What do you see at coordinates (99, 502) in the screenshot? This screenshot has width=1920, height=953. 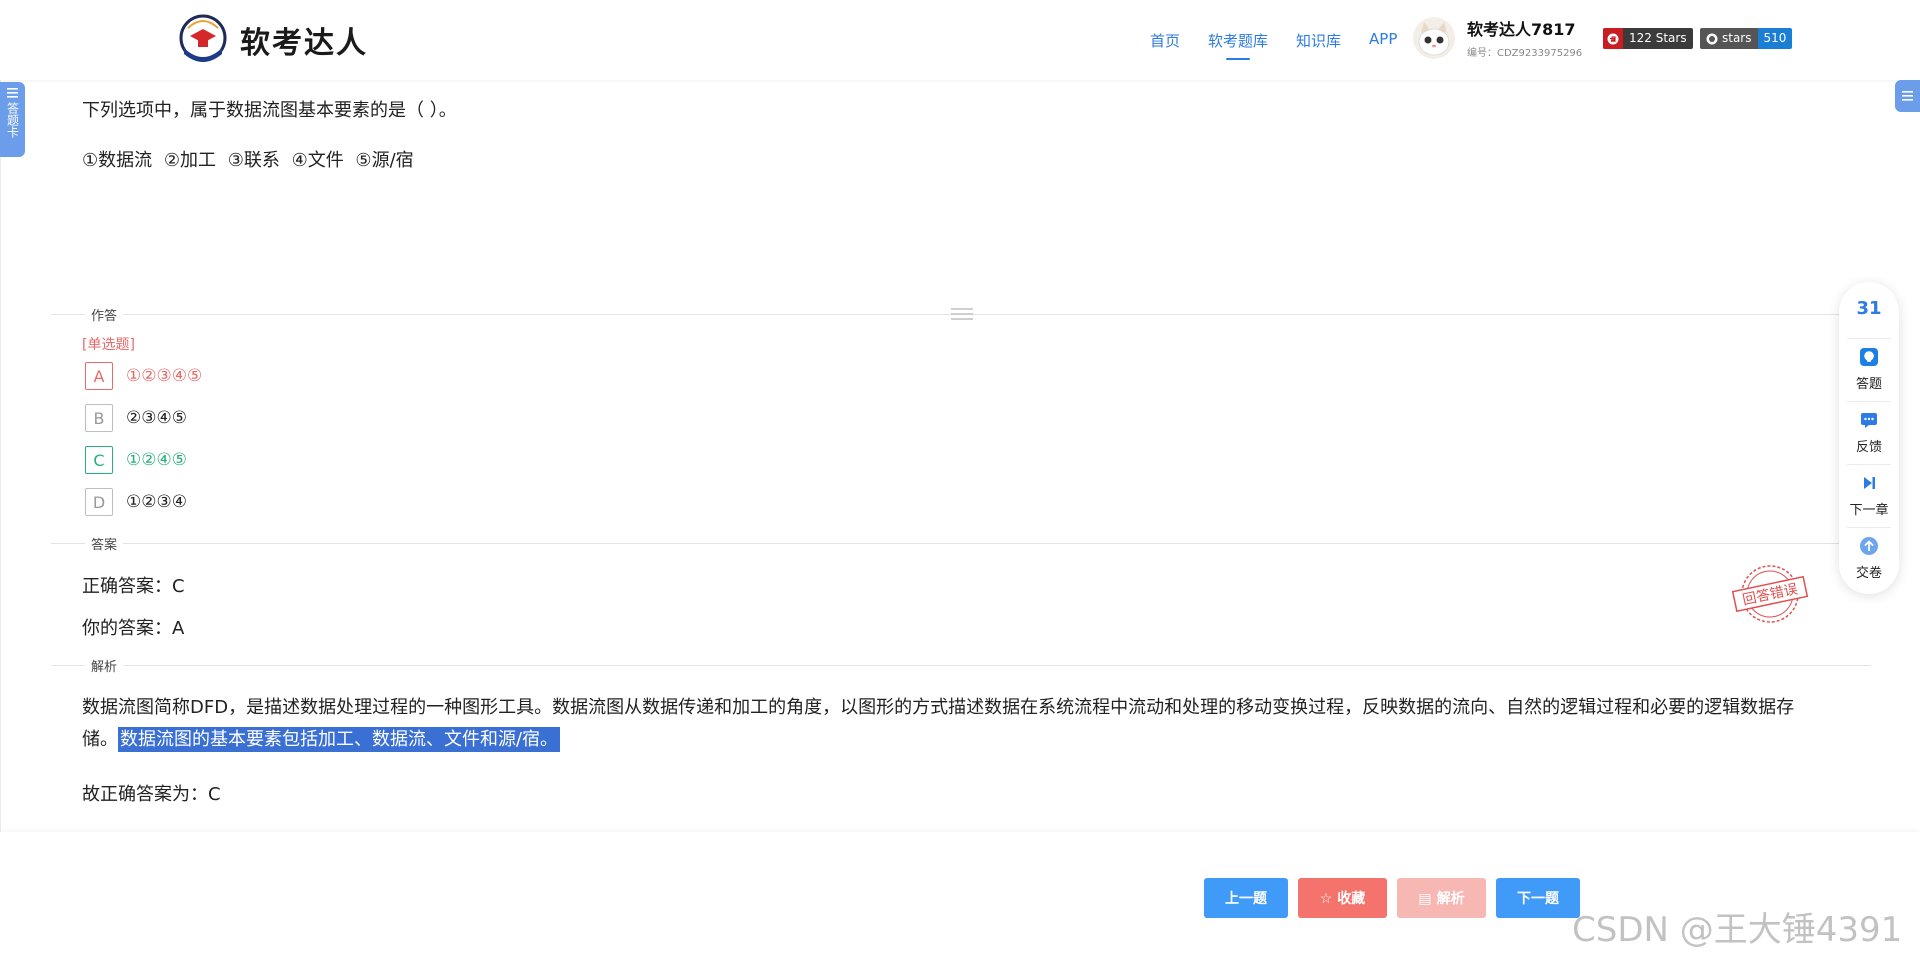 I see `option-key: D` at bounding box center [99, 502].